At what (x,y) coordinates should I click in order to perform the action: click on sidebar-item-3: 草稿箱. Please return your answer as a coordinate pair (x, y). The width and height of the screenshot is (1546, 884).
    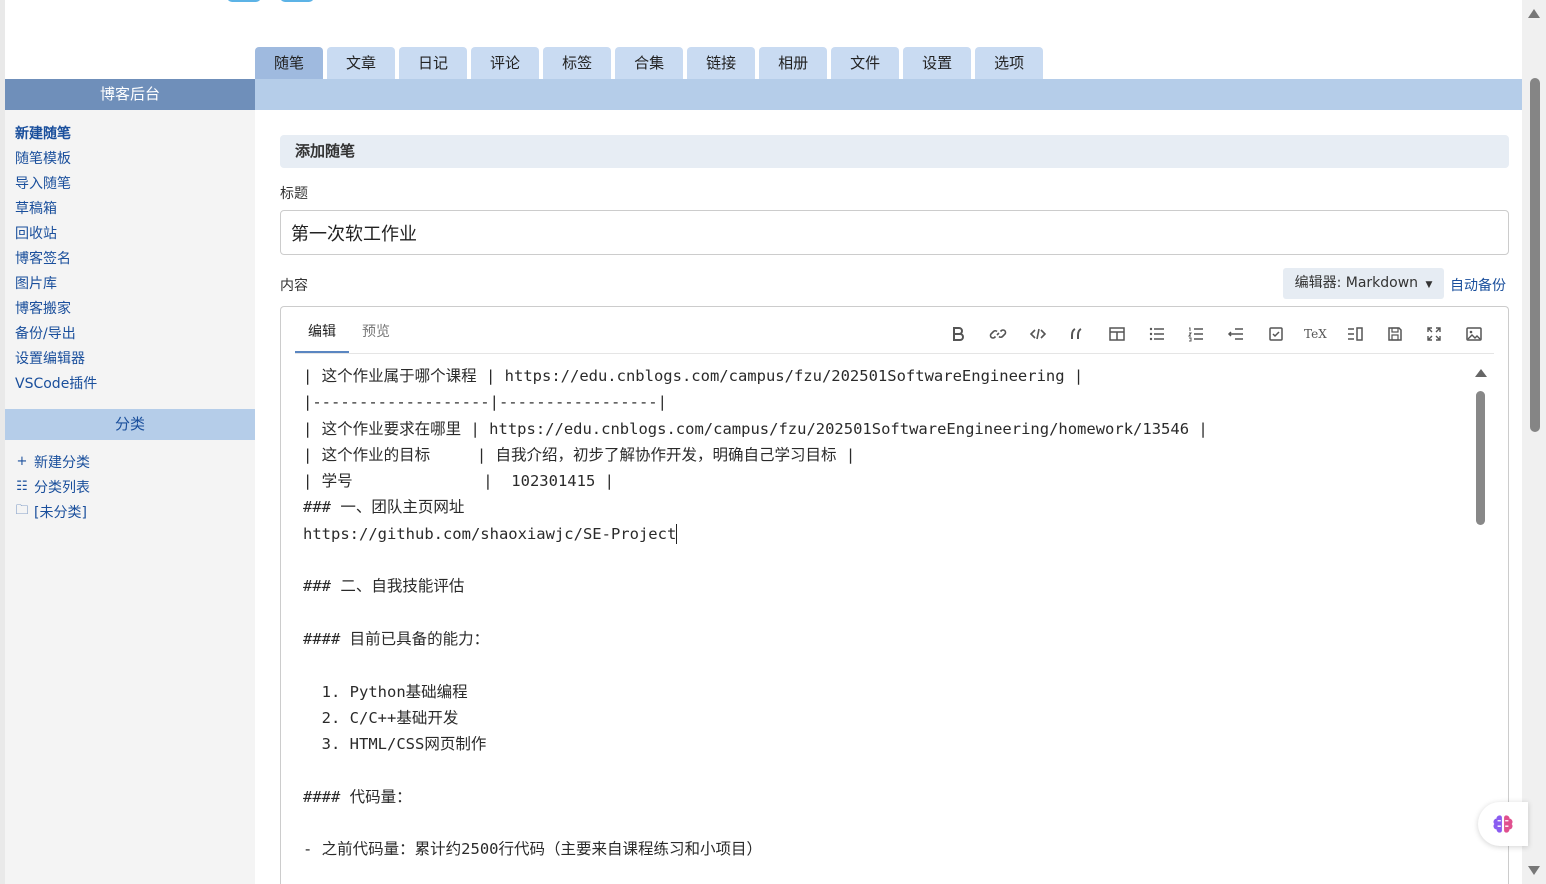
    Looking at the image, I should click on (130, 209).